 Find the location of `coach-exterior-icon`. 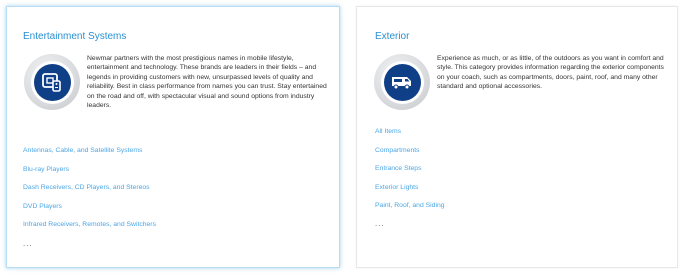

coach-exterior-icon is located at coordinates (402, 82).